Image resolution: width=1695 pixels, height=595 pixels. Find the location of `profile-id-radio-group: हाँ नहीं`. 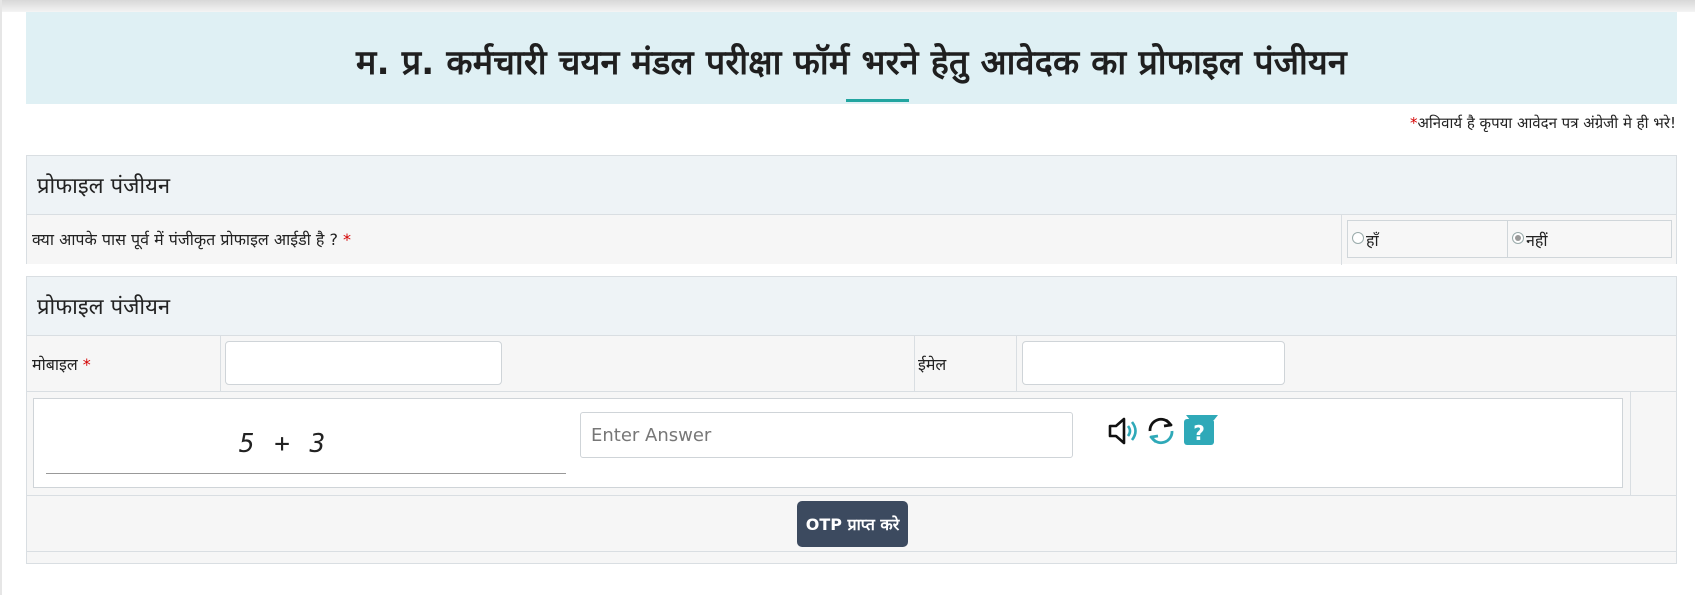

profile-id-radio-group: हाँ नहीं is located at coordinates (1509, 239).